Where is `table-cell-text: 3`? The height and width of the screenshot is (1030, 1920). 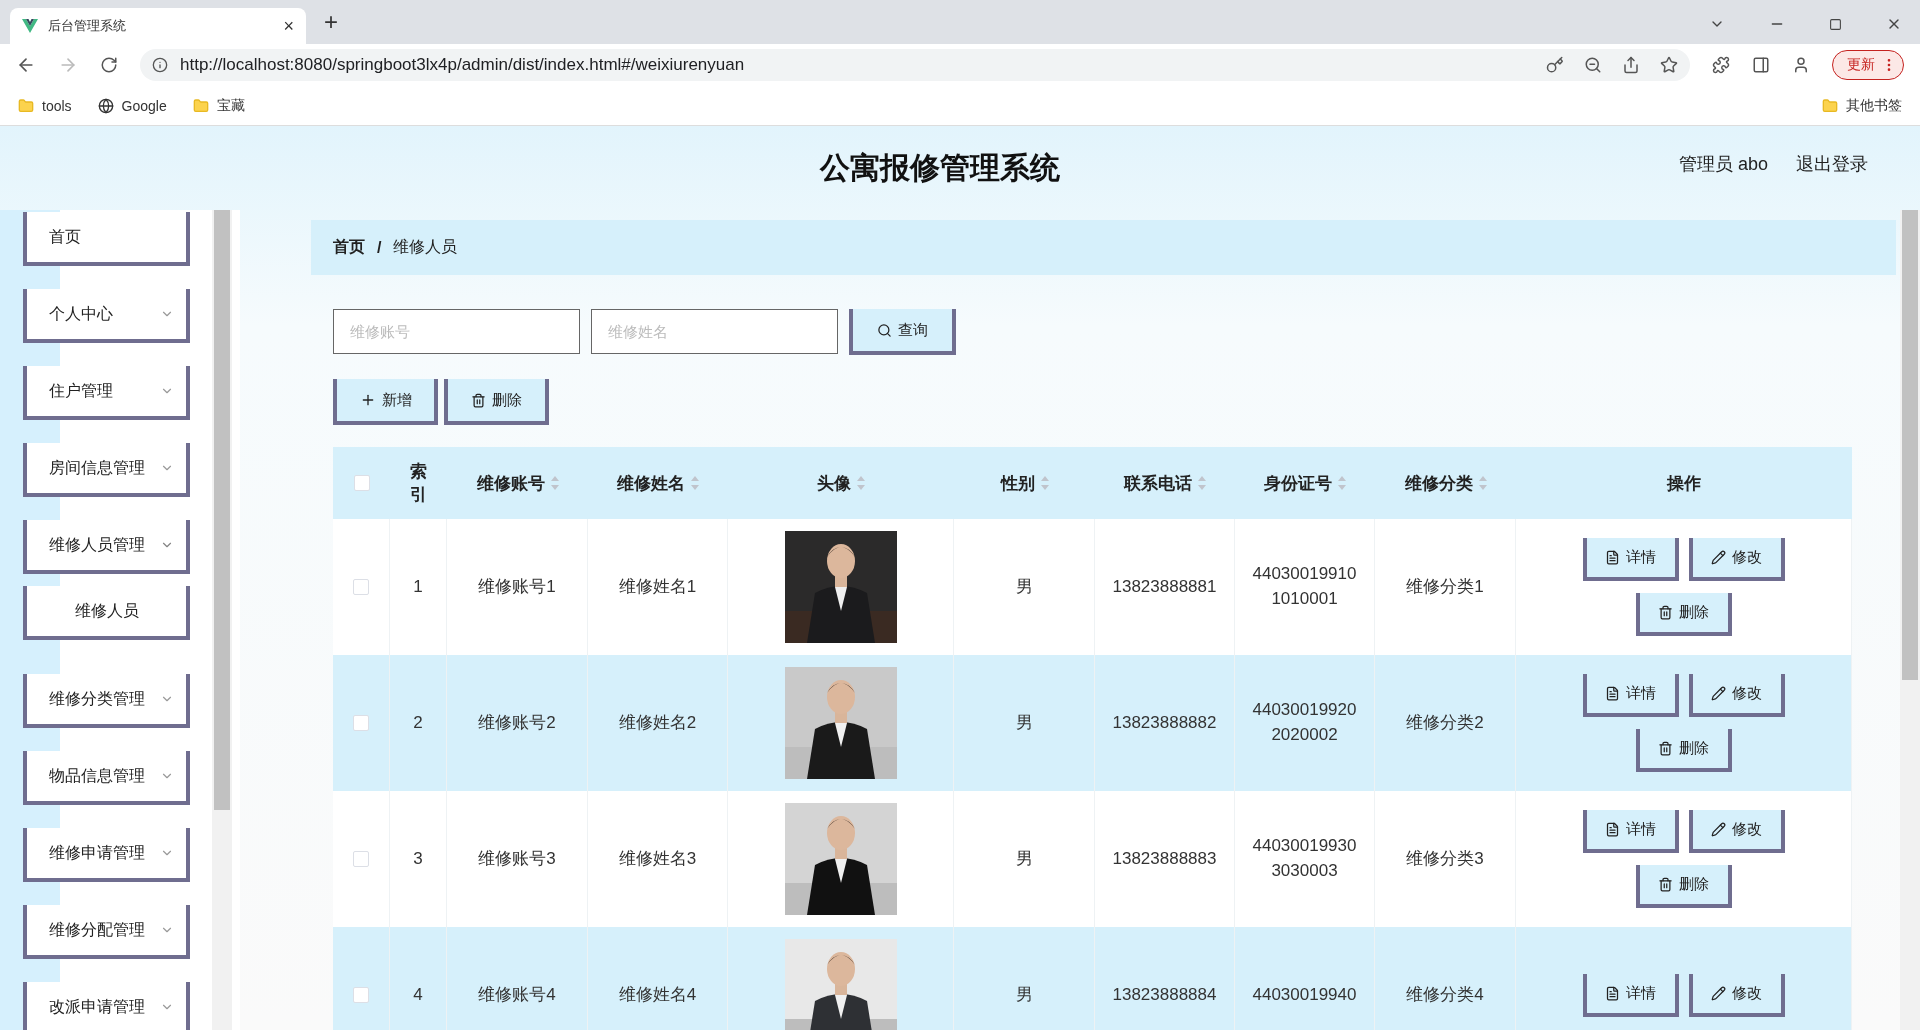
table-cell-text: 3 is located at coordinates (418, 859).